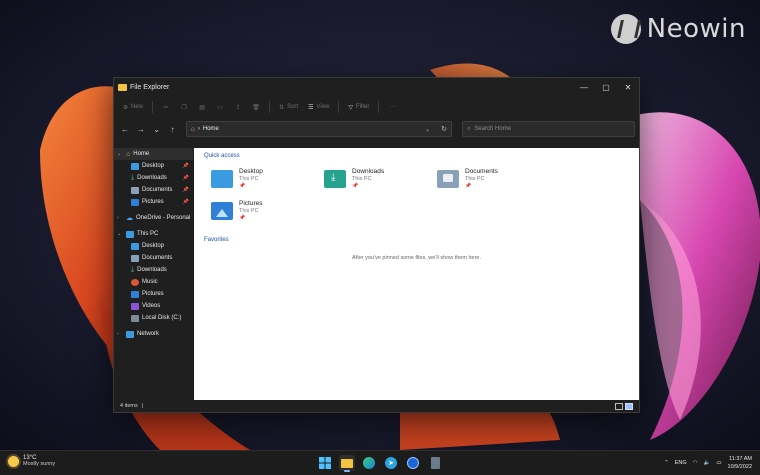 The width and height of the screenshot is (760, 475). Describe the element at coordinates (153, 166) in the screenshot. I see `sidebar-item-desktop: Desktop 📌` at that location.